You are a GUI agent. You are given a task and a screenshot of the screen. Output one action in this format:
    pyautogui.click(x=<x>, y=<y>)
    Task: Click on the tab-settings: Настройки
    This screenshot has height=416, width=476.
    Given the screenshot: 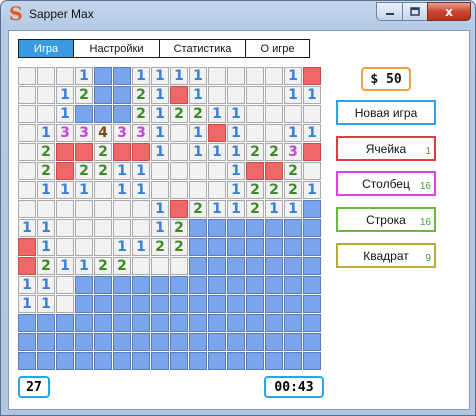 What is the action you would take?
    pyautogui.click(x=117, y=48)
    